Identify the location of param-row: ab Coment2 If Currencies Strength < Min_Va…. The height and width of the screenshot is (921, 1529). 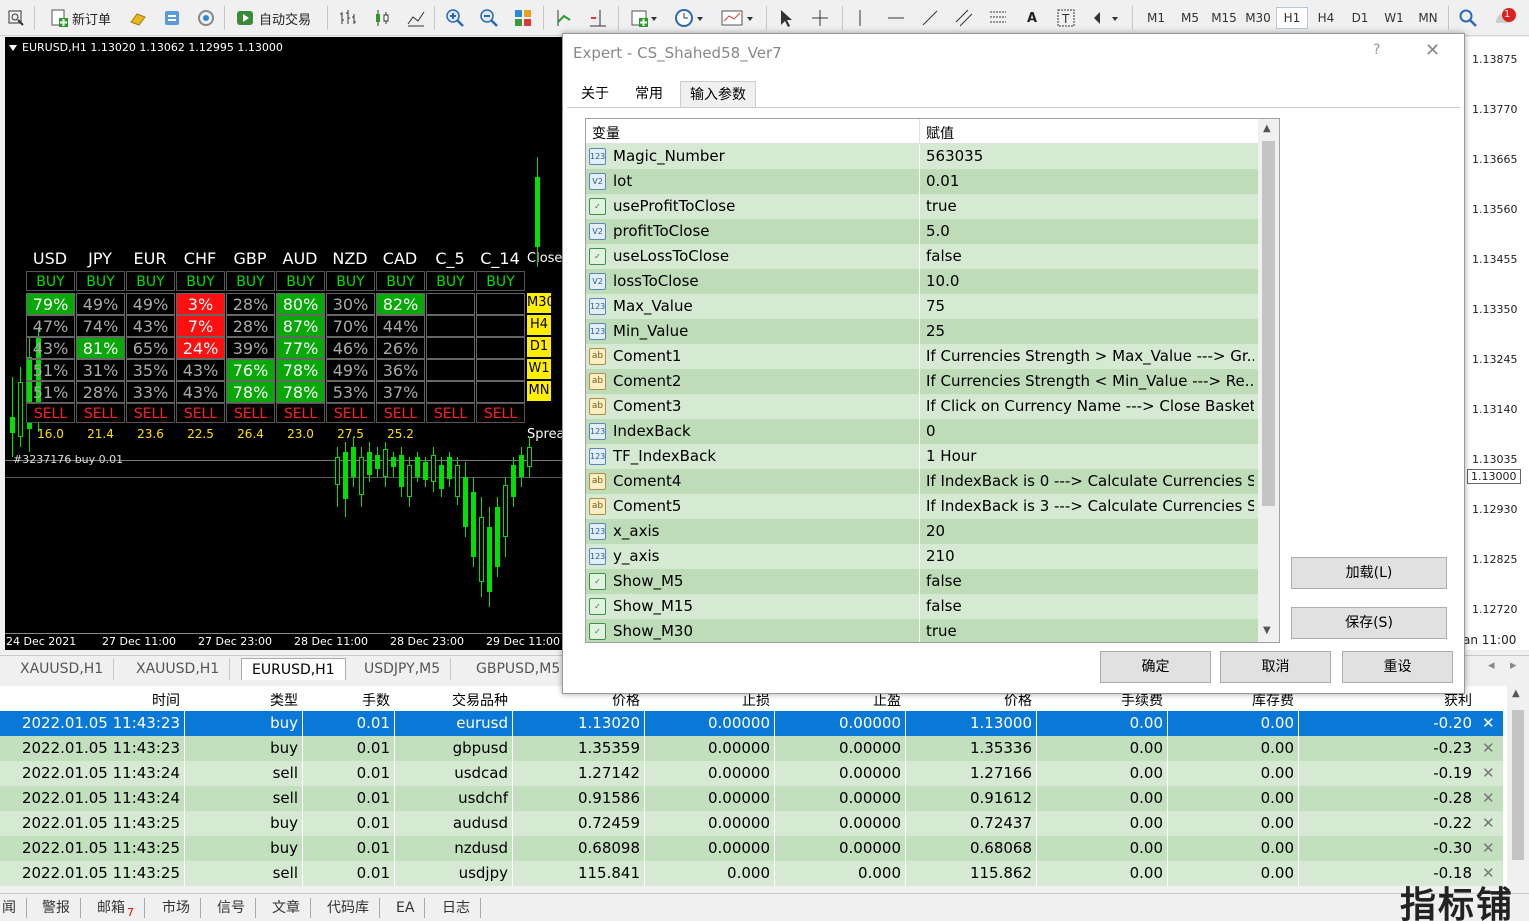
(922, 381).